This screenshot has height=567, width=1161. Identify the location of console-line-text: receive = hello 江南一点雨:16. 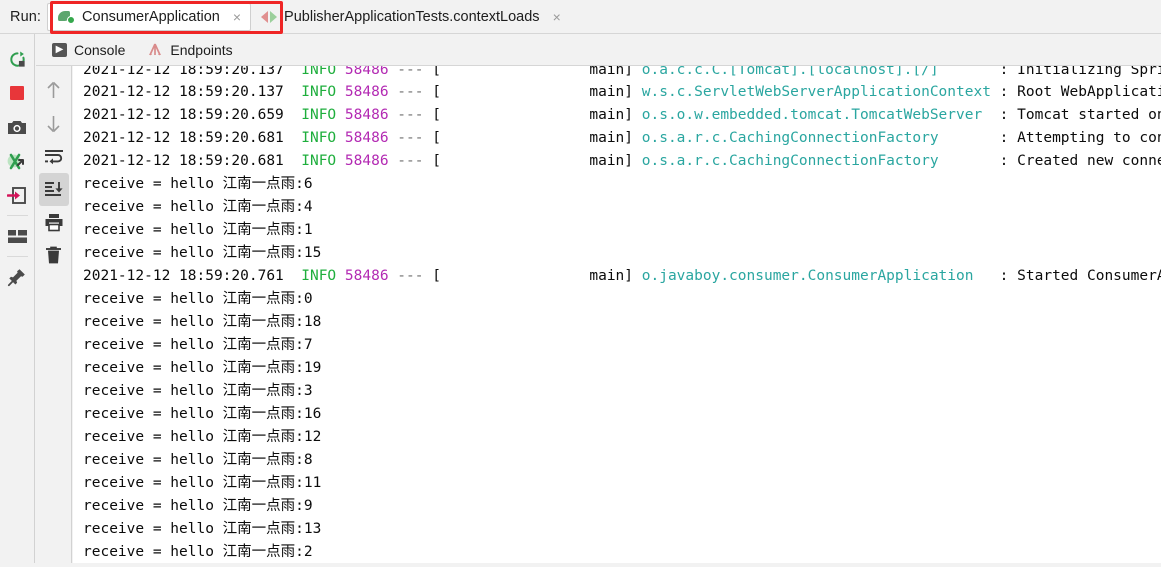
(202, 414).